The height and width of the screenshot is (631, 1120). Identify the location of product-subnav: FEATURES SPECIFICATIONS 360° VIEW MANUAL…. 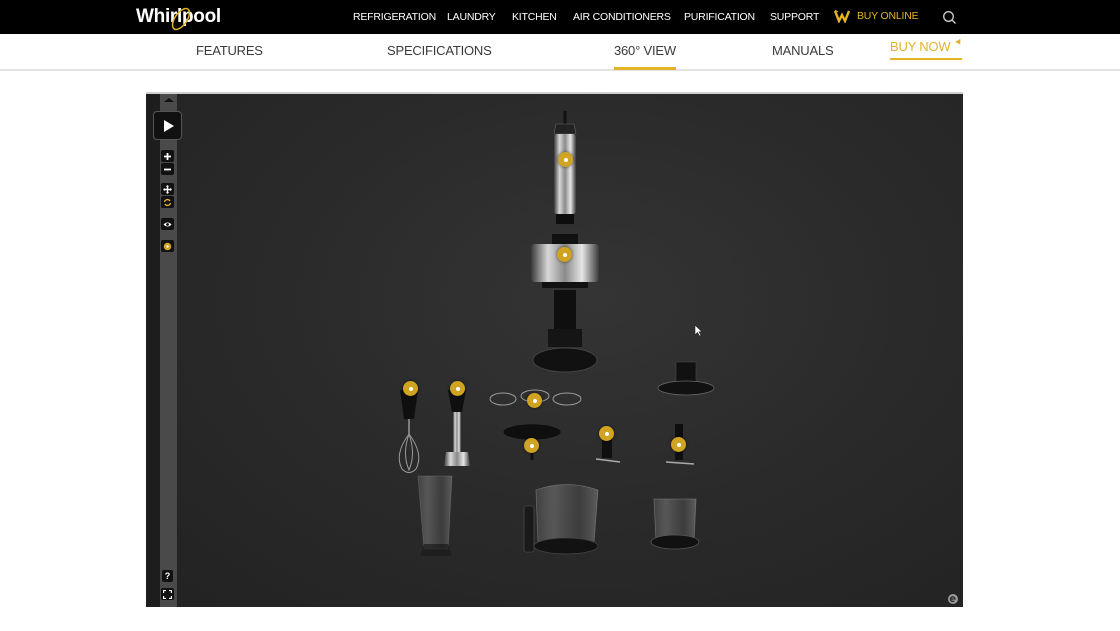
(560, 52).